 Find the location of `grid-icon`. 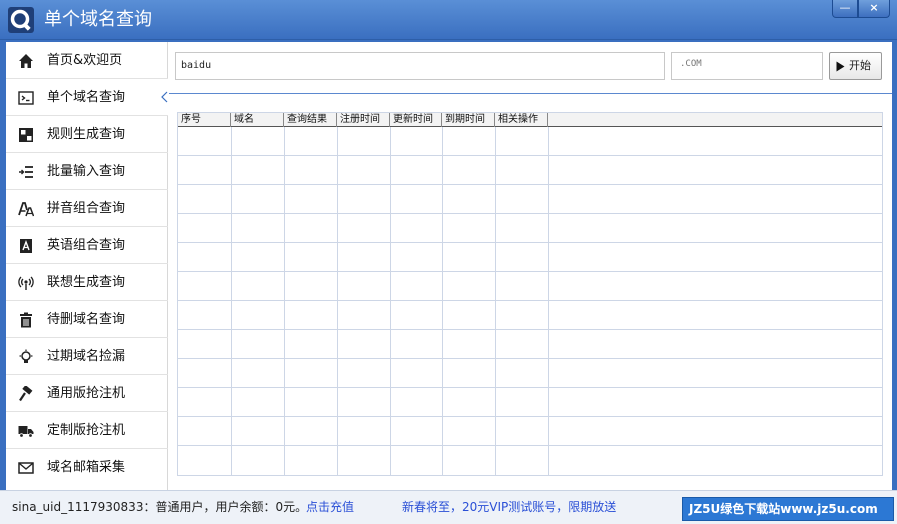

grid-icon is located at coordinates (26, 135).